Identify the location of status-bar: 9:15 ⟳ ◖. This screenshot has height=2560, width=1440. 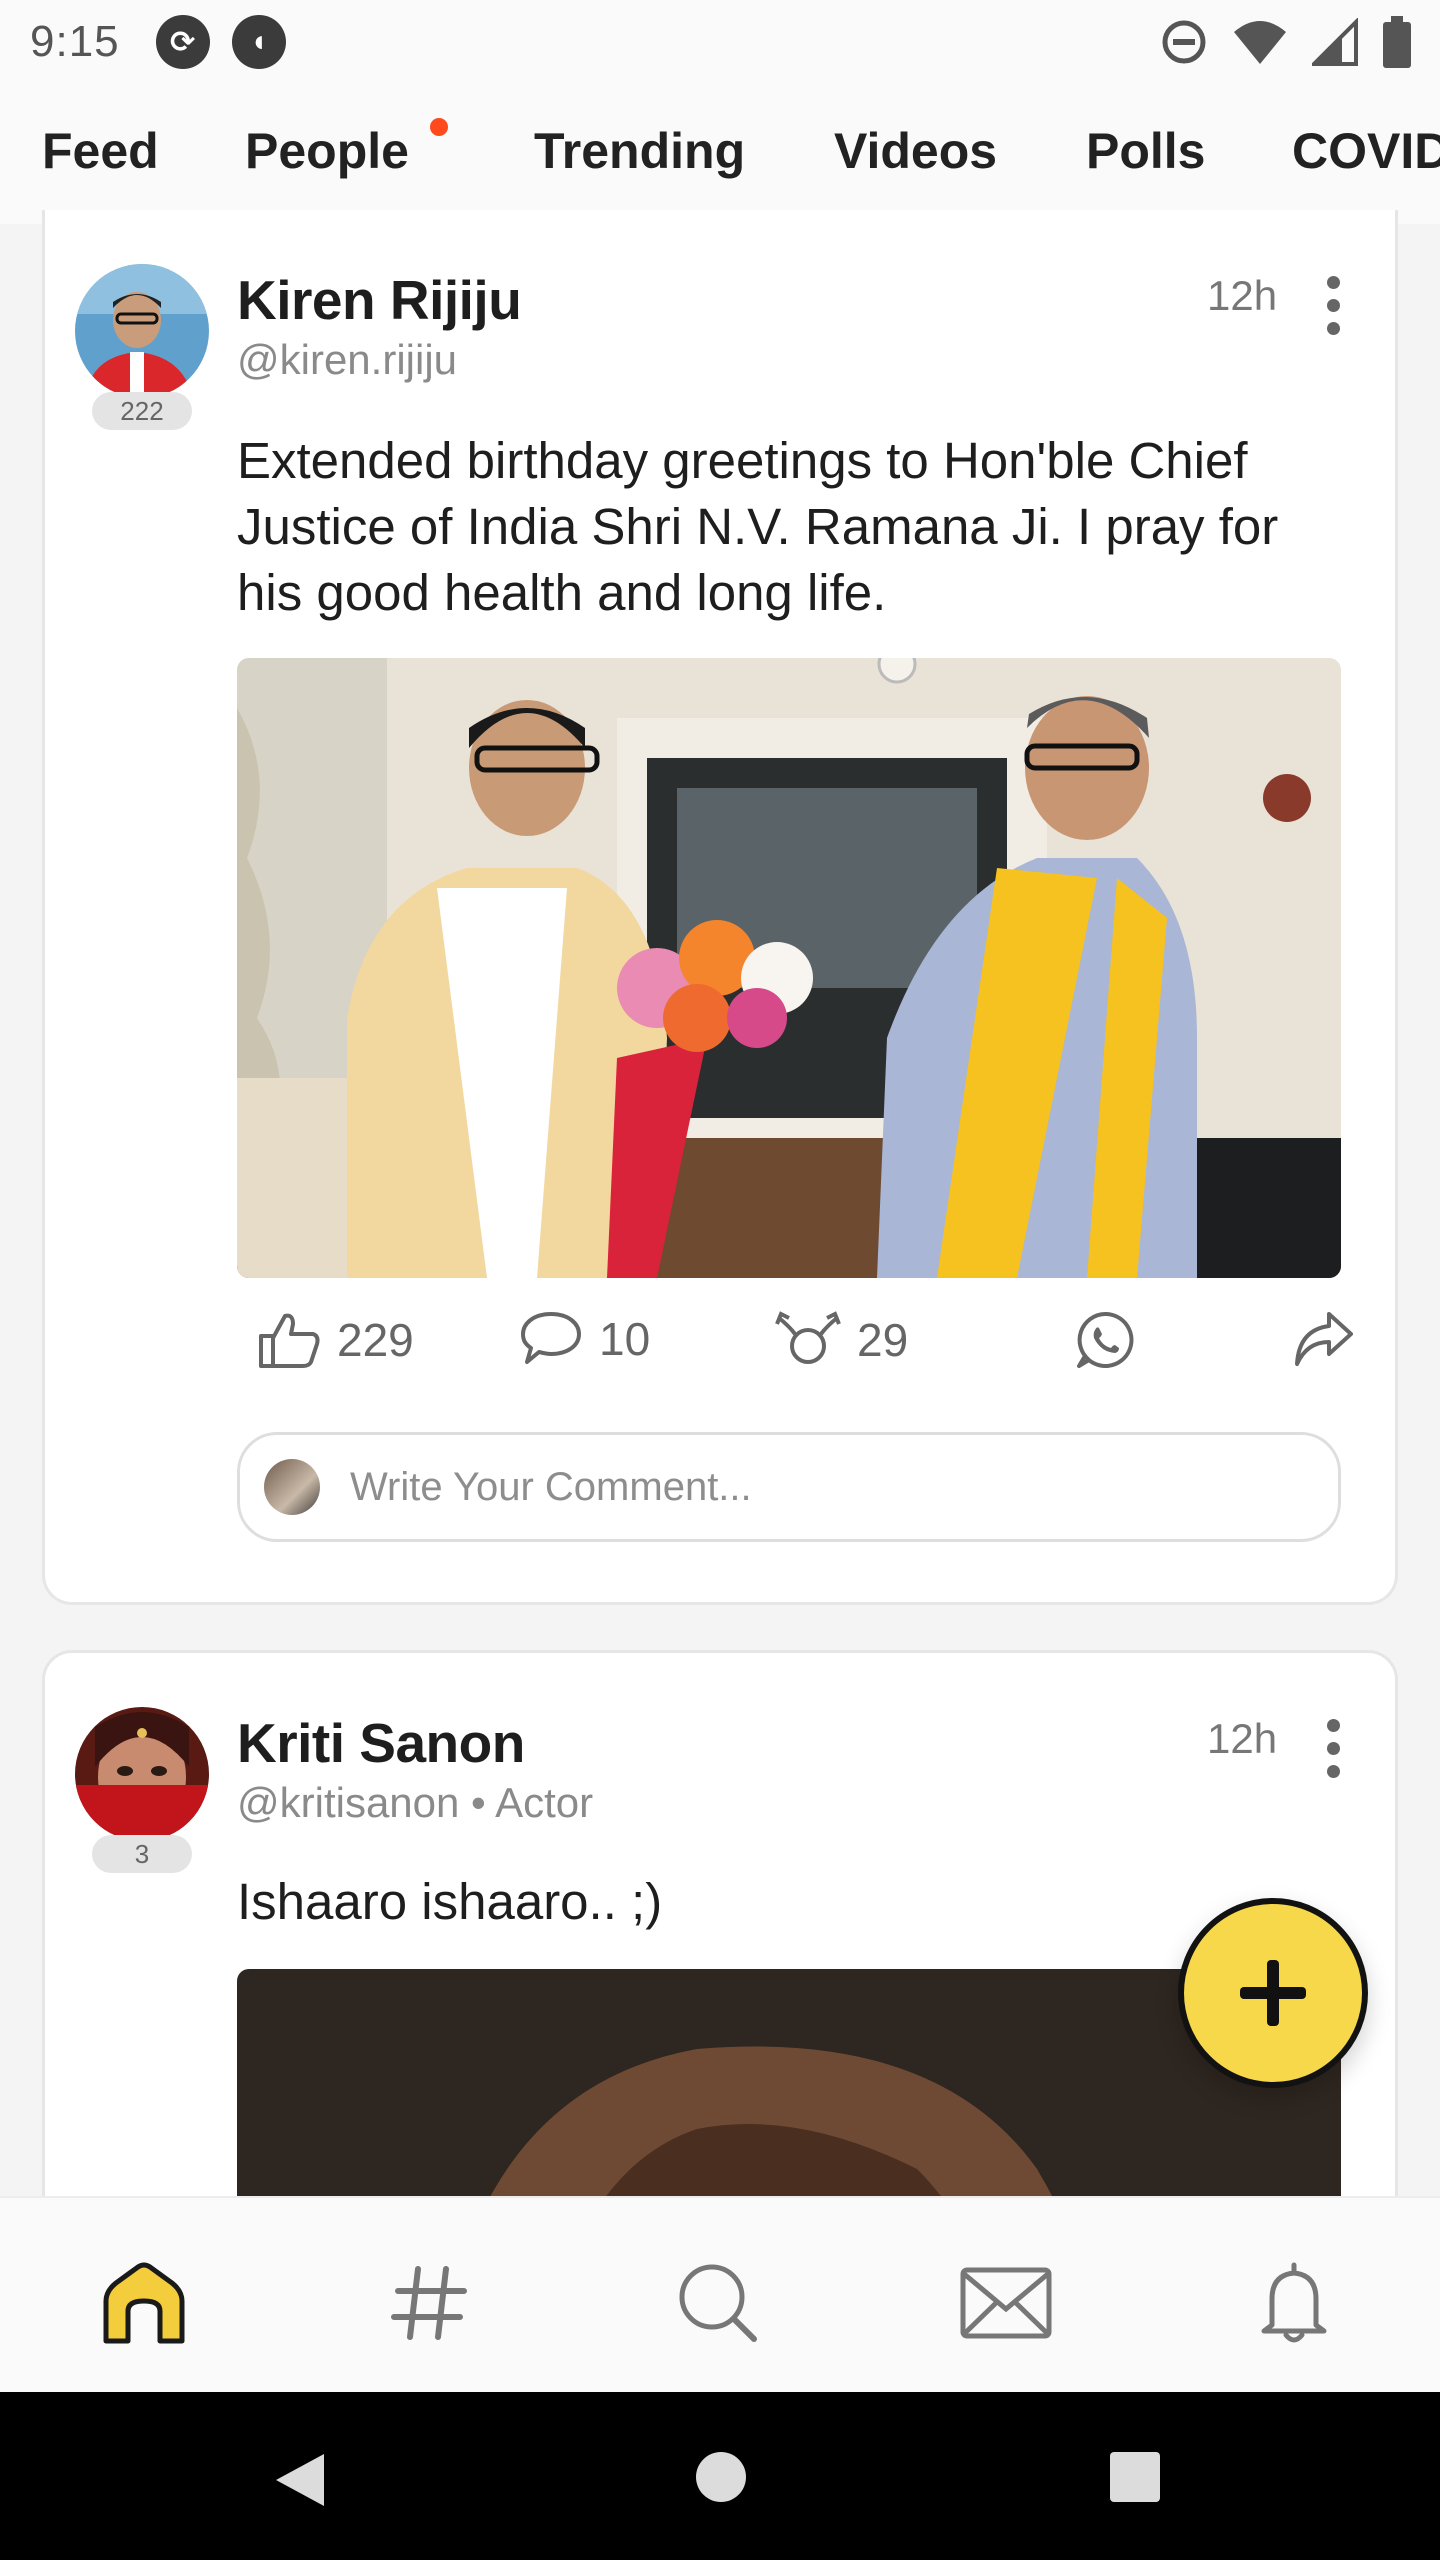
(720, 42).